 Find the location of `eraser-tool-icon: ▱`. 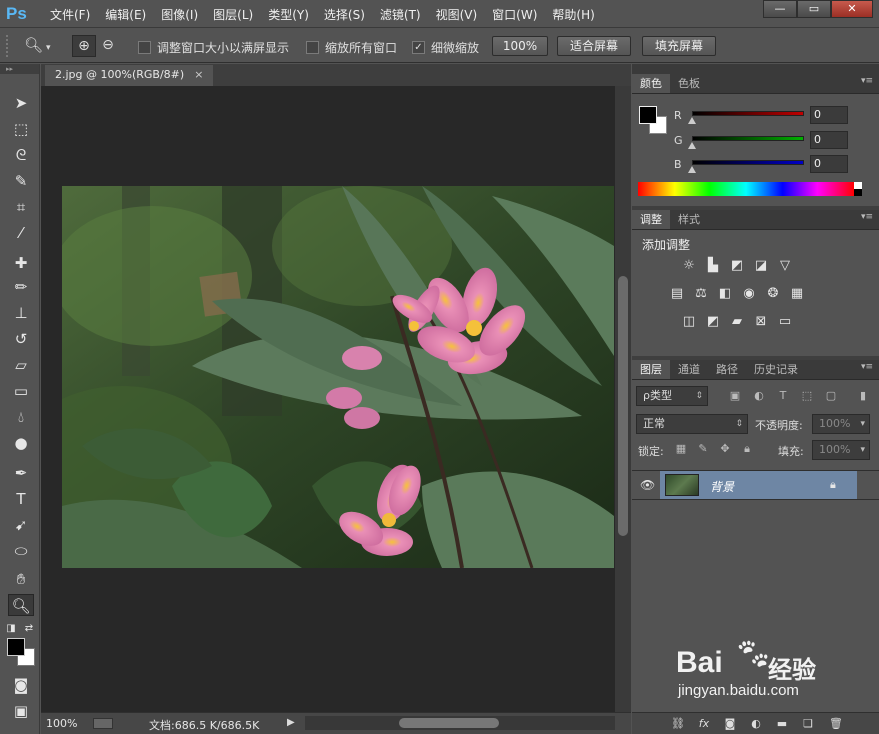

eraser-tool-icon: ▱ is located at coordinates (21, 365).